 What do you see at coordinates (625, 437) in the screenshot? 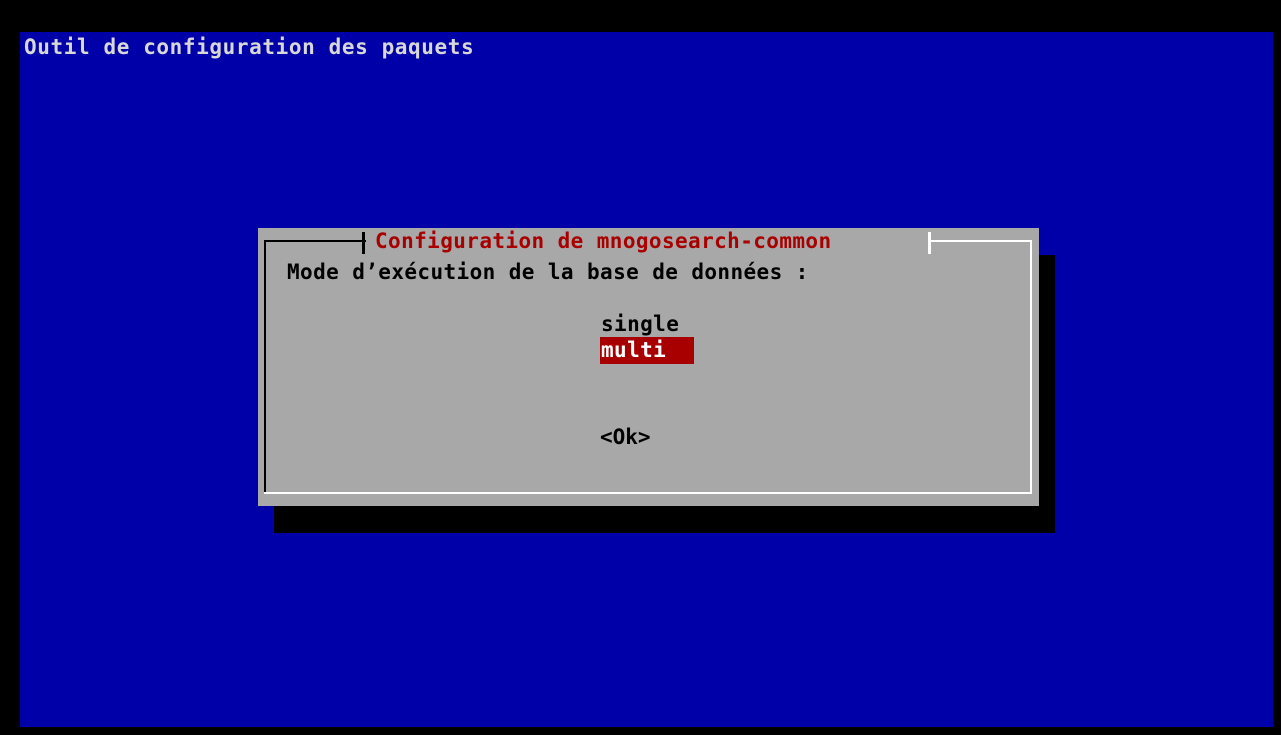
I see `ok-button: <Ok>` at bounding box center [625, 437].